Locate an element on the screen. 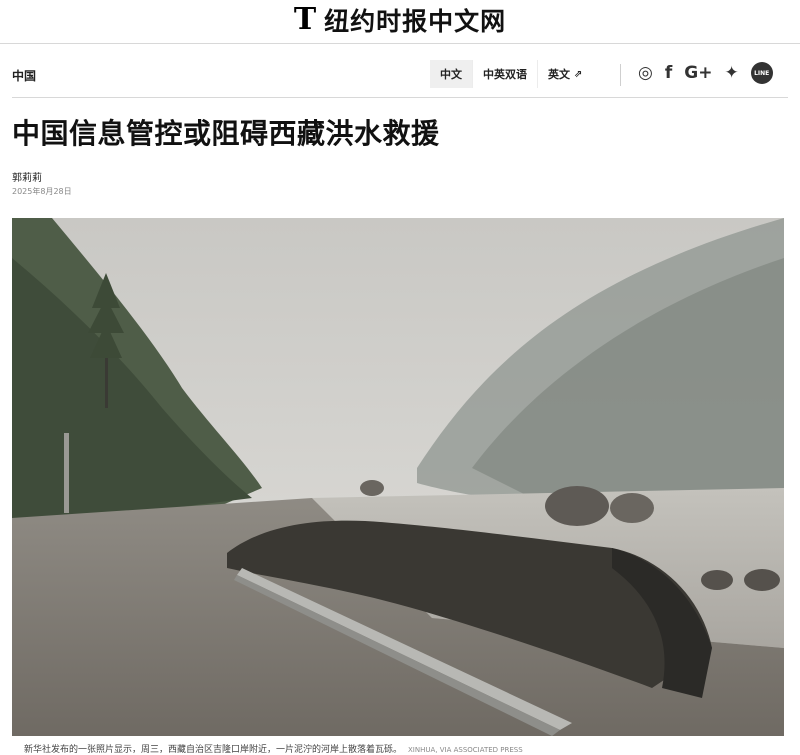  photo-credit: XINHUA, VIA ASSOCIATED PRESS is located at coordinates (465, 750).